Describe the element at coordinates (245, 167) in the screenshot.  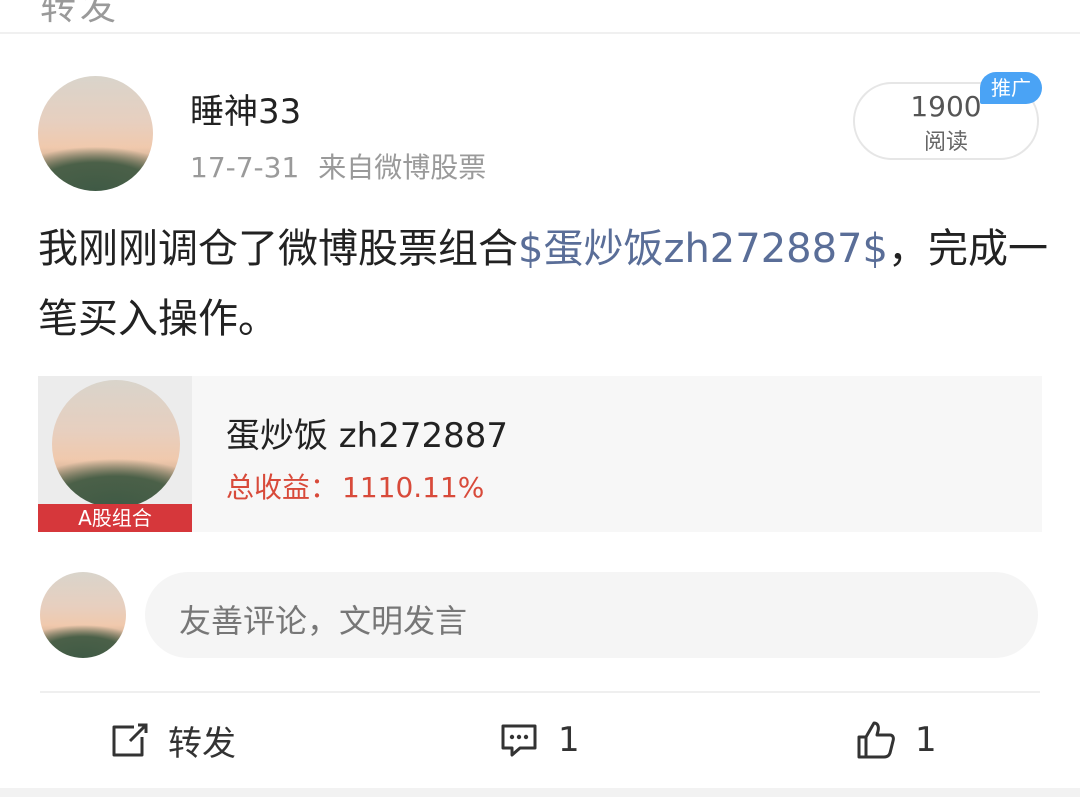
I see `post-date: 17-7-31` at that location.